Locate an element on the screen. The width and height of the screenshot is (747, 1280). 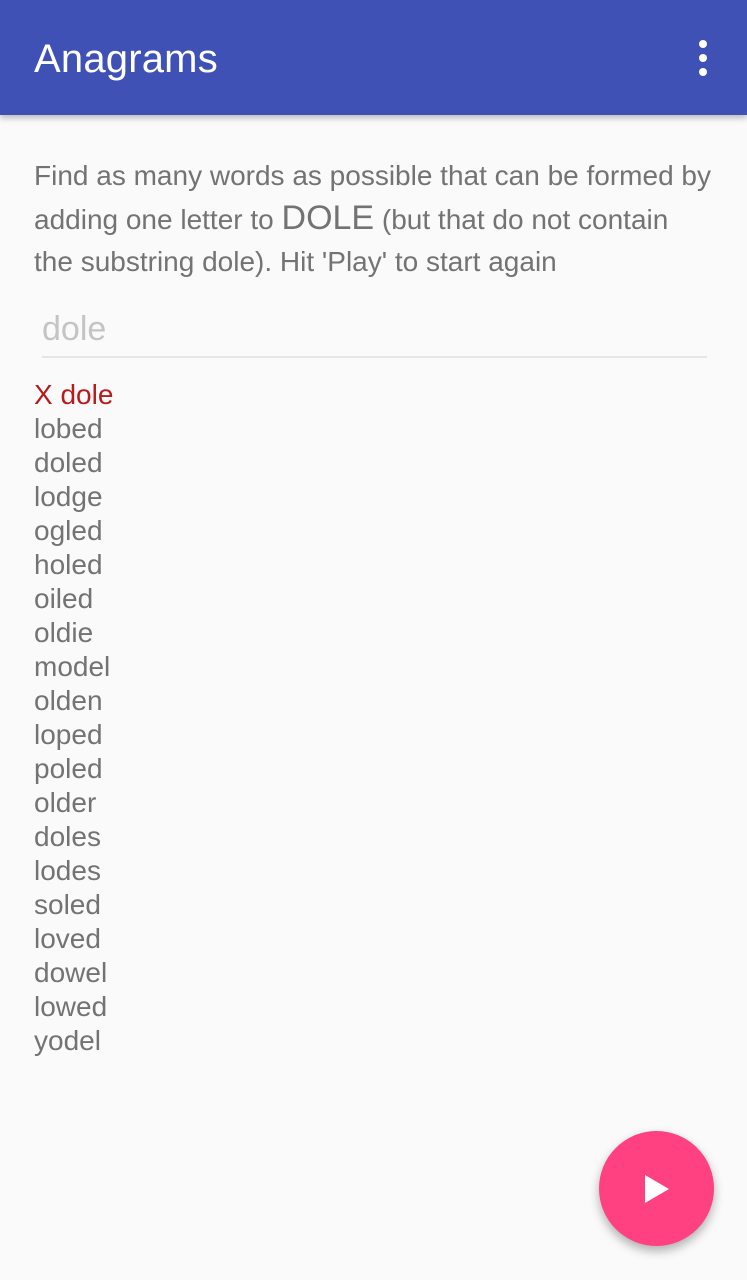
word-list-item: lodge is located at coordinates (68, 496).